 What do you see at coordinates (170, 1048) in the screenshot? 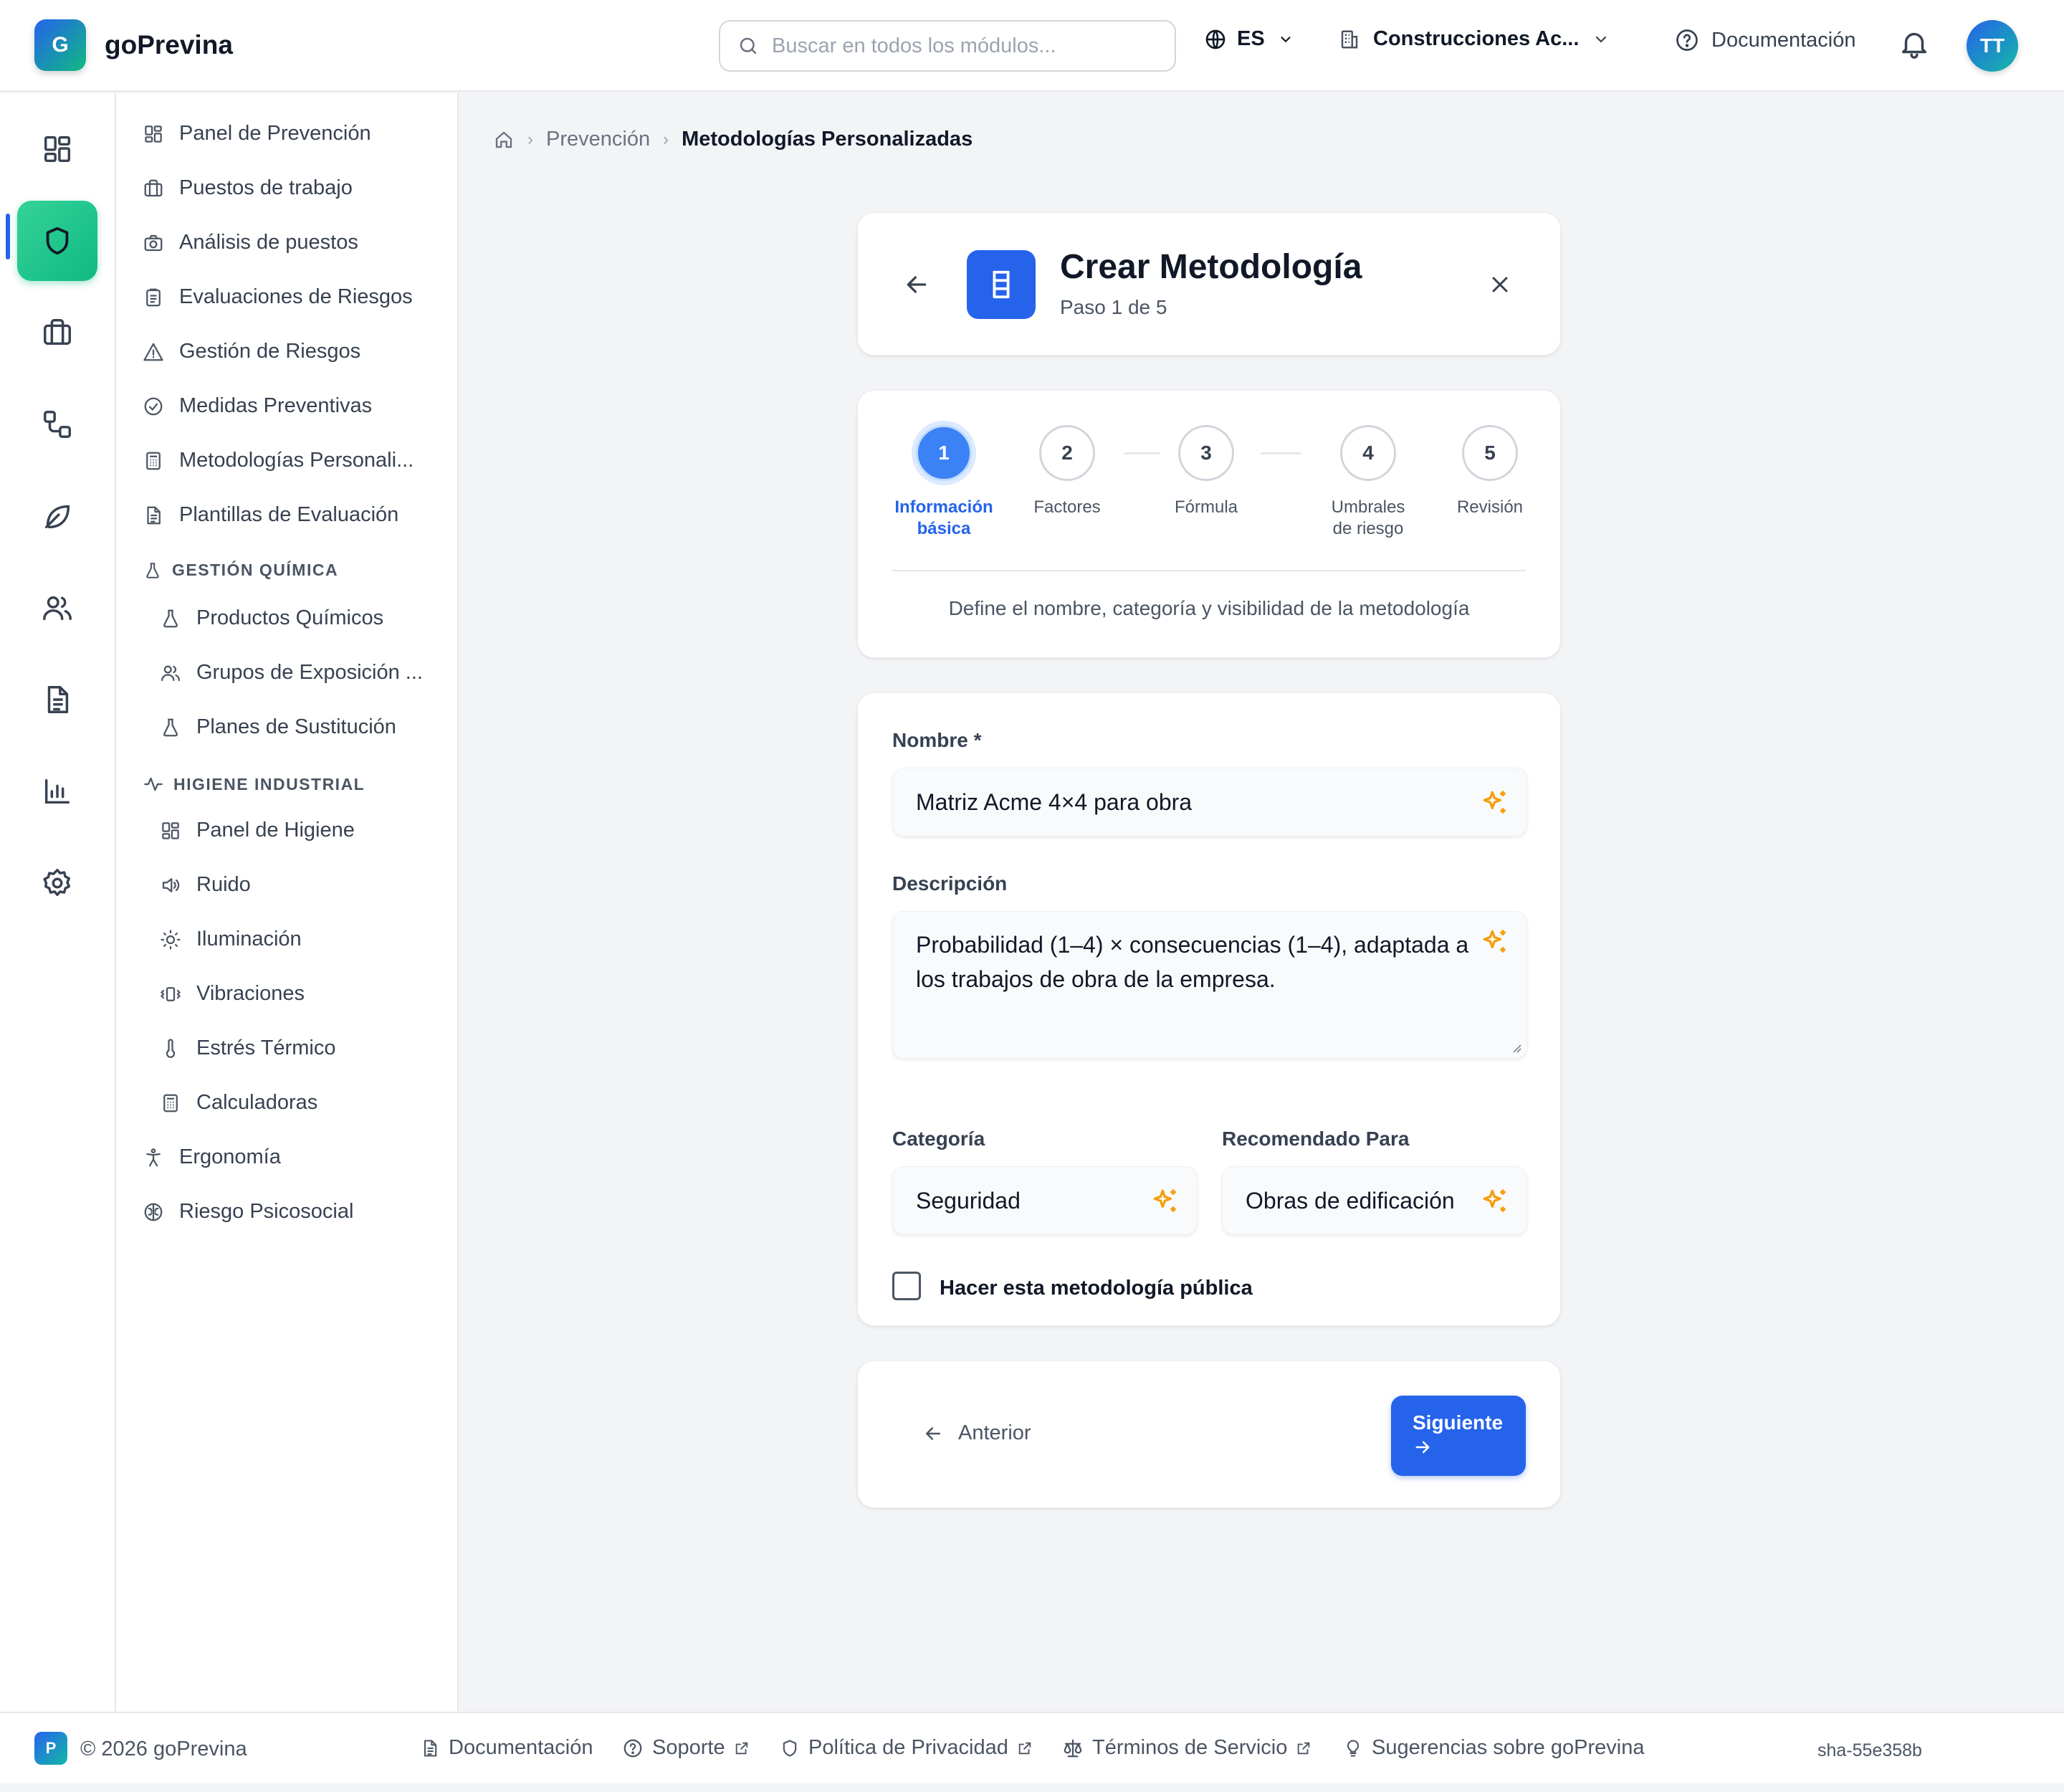
I see `thermometer-icon` at bounding box center [170, 1048].